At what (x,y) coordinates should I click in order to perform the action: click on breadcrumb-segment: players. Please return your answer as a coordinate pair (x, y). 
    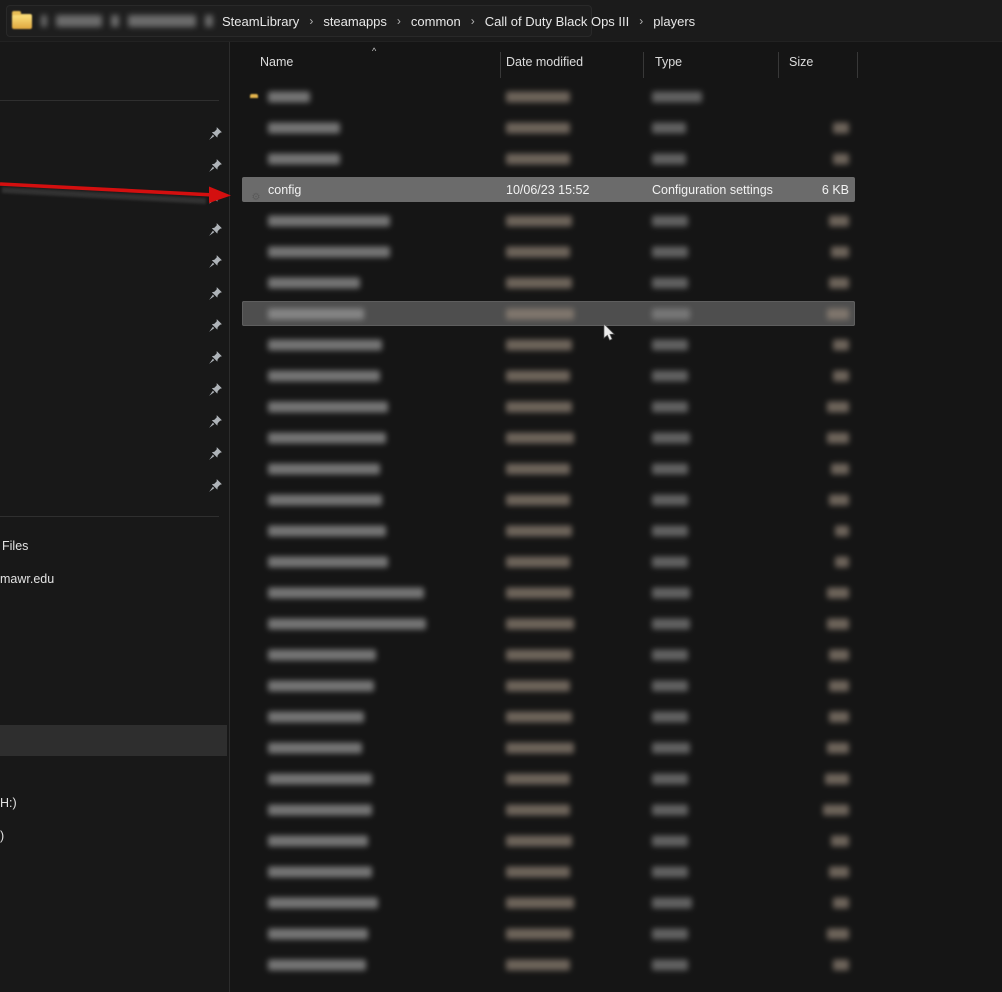
    Looking at the image, I should click on (674, 21).